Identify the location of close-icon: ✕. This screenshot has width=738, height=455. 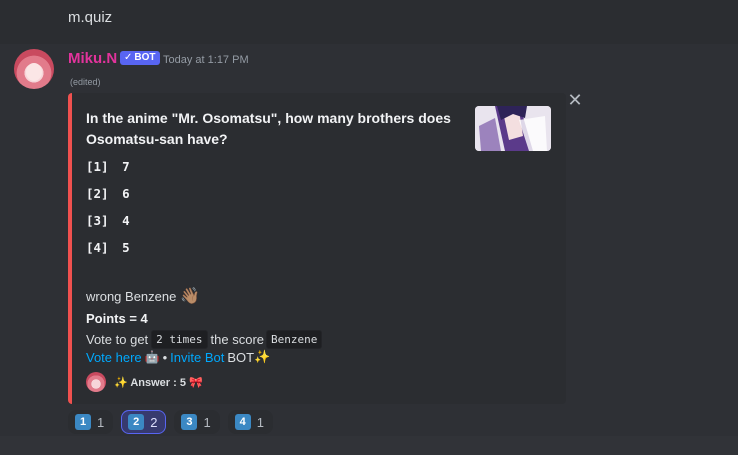
(575, 100).